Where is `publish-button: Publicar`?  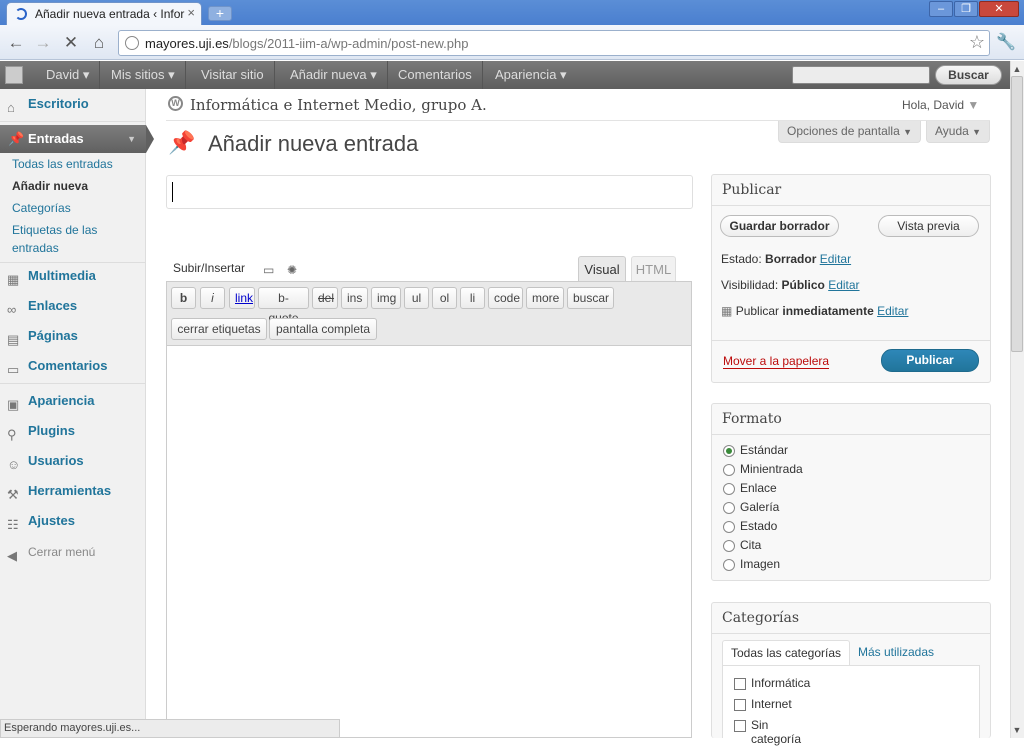 publish-button: Publicar is located at coordinates (930, 360).